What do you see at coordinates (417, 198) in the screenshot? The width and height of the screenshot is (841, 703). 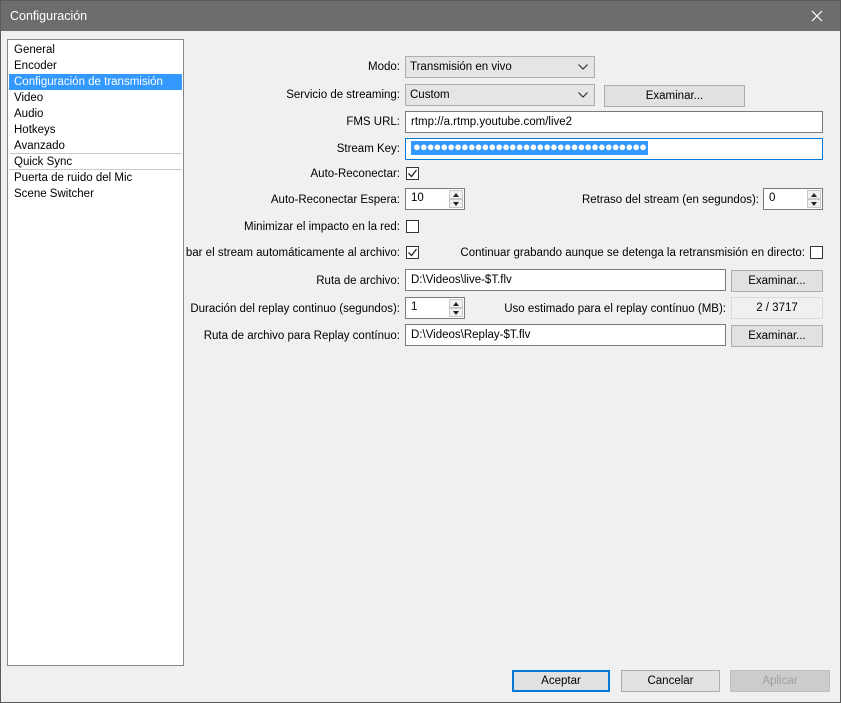 I see `reconnect-wait-value: 10` at bounding box center [417, 198].